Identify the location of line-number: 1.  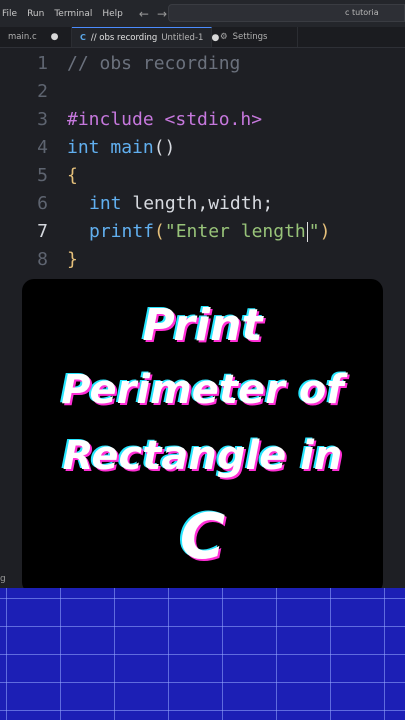
(42, 63).